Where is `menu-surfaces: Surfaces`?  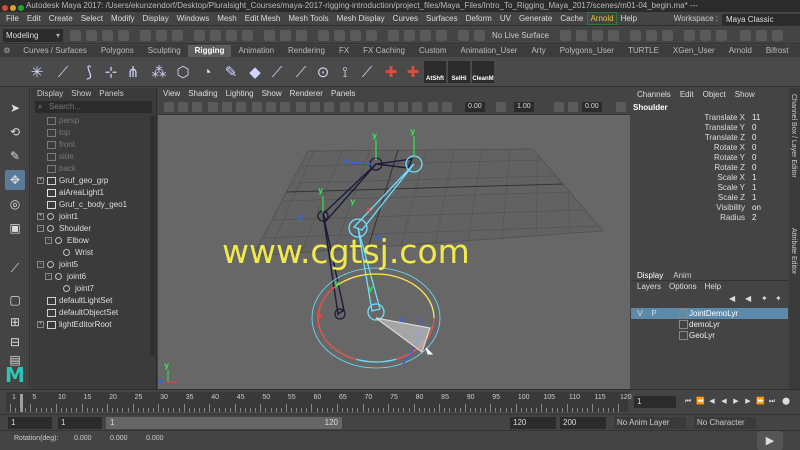 menu-surfaces: Surfaces is located at coordinates (442, 18).